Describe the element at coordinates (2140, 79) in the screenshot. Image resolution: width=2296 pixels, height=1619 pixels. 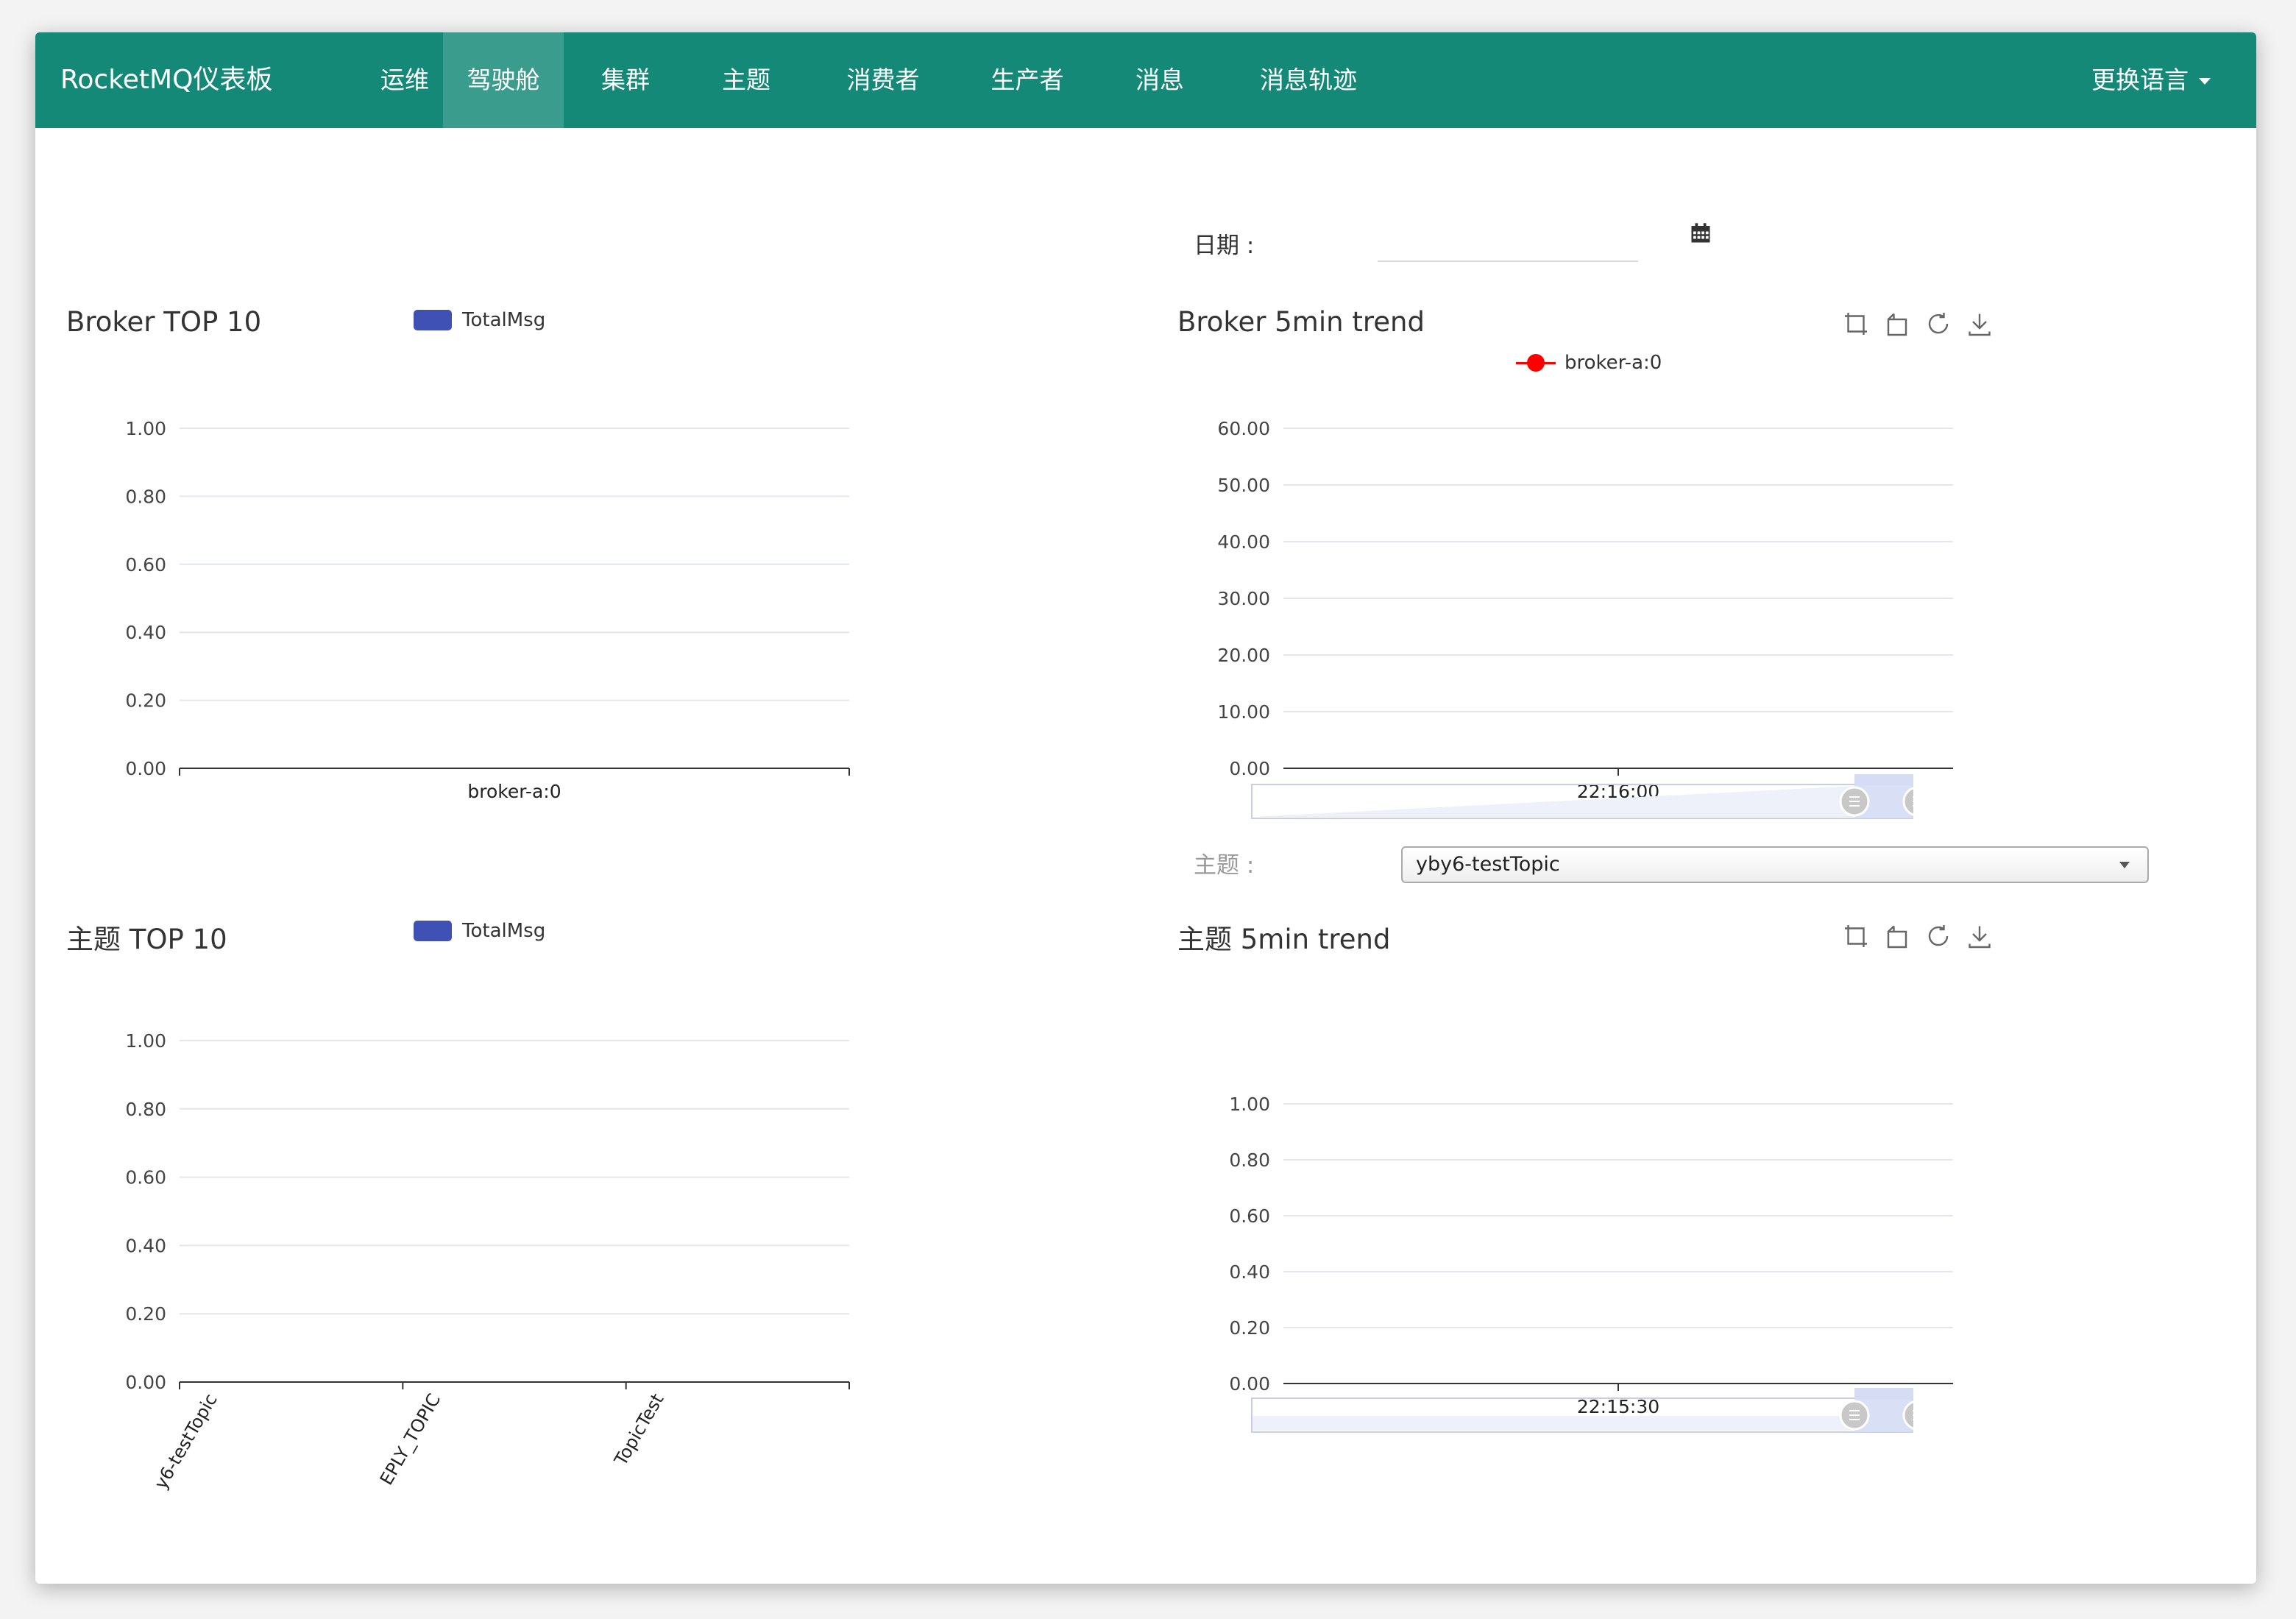
I see `language-label: 更换语言` at that location.